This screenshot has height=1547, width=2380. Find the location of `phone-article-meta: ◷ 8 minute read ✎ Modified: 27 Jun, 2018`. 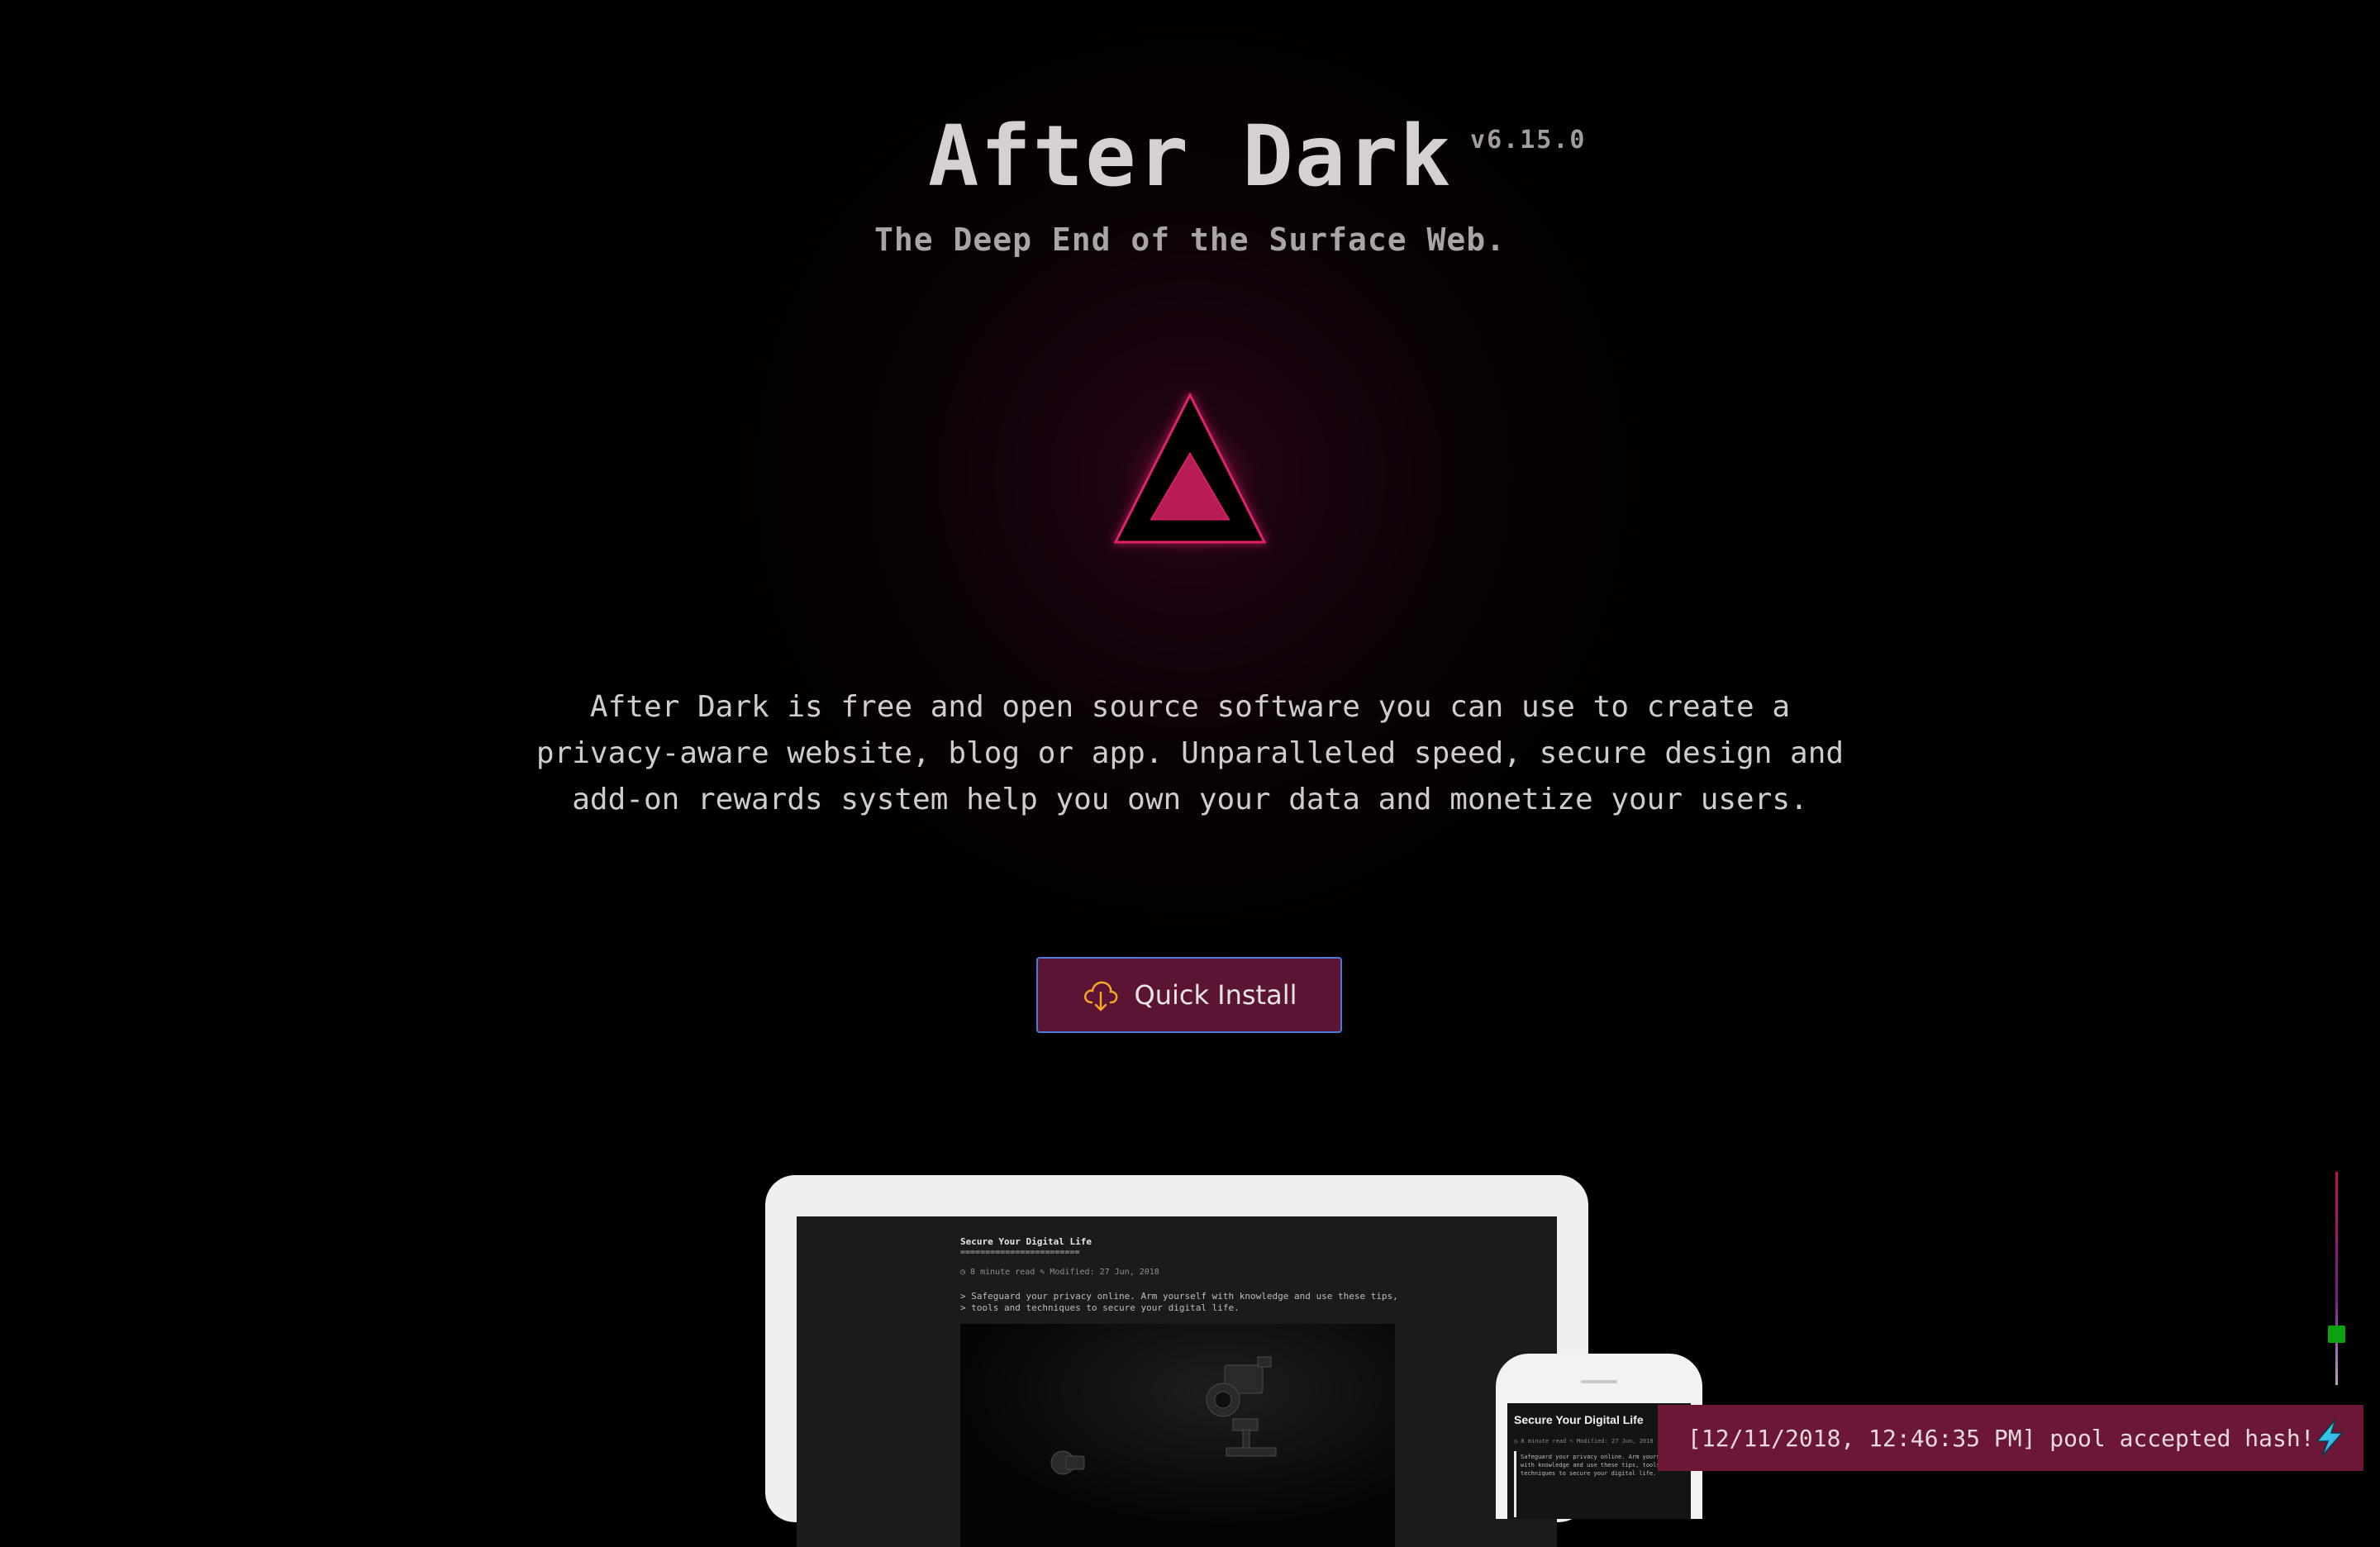

phone-article-meta: ◷ 8 minute read ✎ Modified: 27 Jun, 2018 is located at coordinates (1584, 1441).